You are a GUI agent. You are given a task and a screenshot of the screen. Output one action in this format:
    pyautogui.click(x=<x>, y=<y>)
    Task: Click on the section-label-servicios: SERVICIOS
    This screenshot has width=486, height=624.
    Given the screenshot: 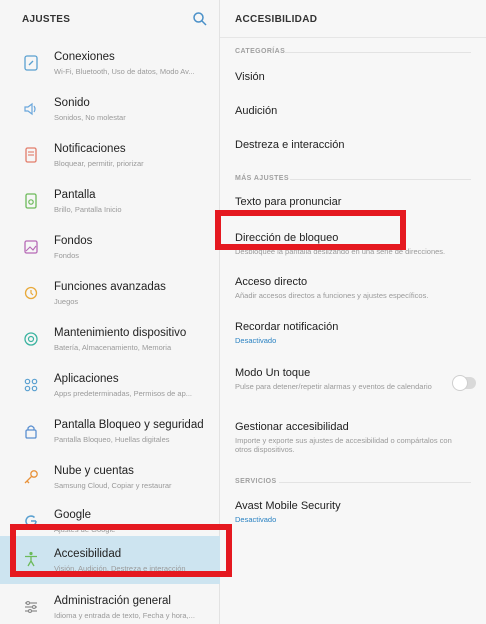 What is the action you would take?
    pyautogui.click(x=256, y=481)
    